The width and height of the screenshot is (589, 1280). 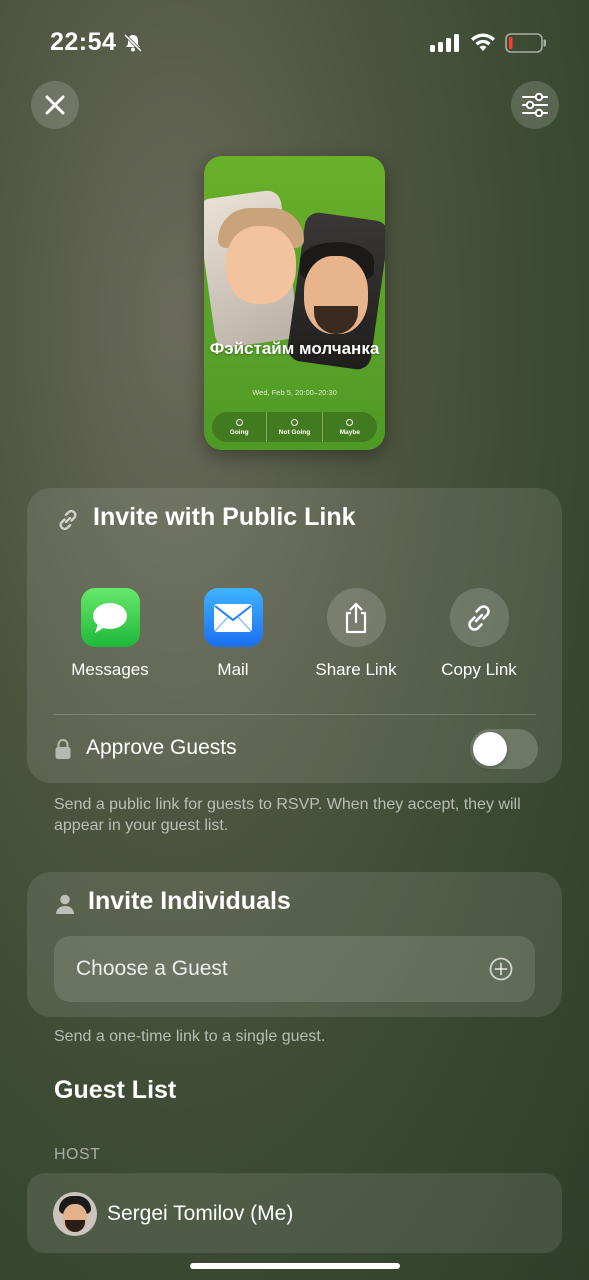 I want to click on mail-icon, so click(x=233, y=617).